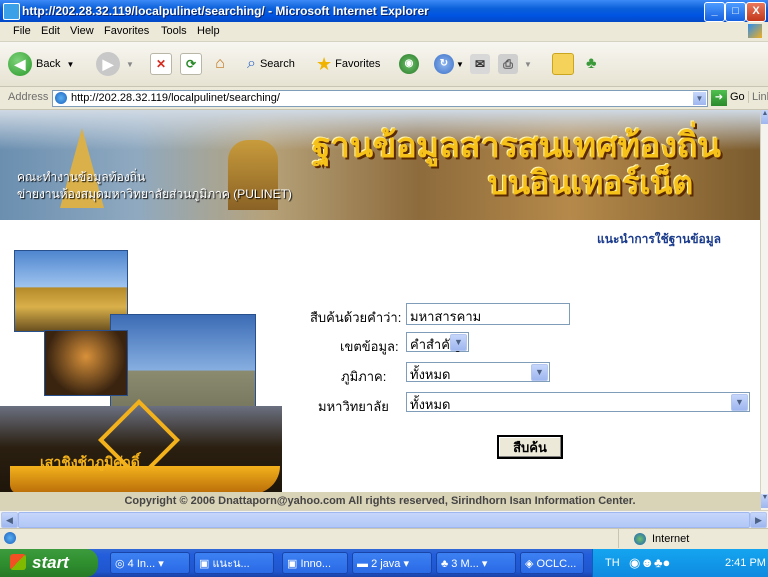 The height and width of the screenshot is (577, 768). What do you see at coordinates (444, 64) in the screenshot?
I see `history-icon: ↻` at bounding box center [444, 64].